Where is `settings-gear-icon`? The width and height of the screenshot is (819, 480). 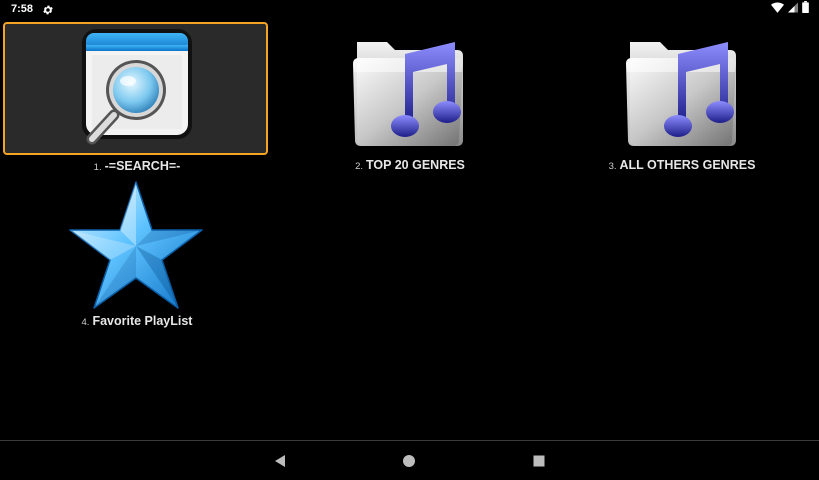 settings-gear-icon is located at coordinates (48, 9).